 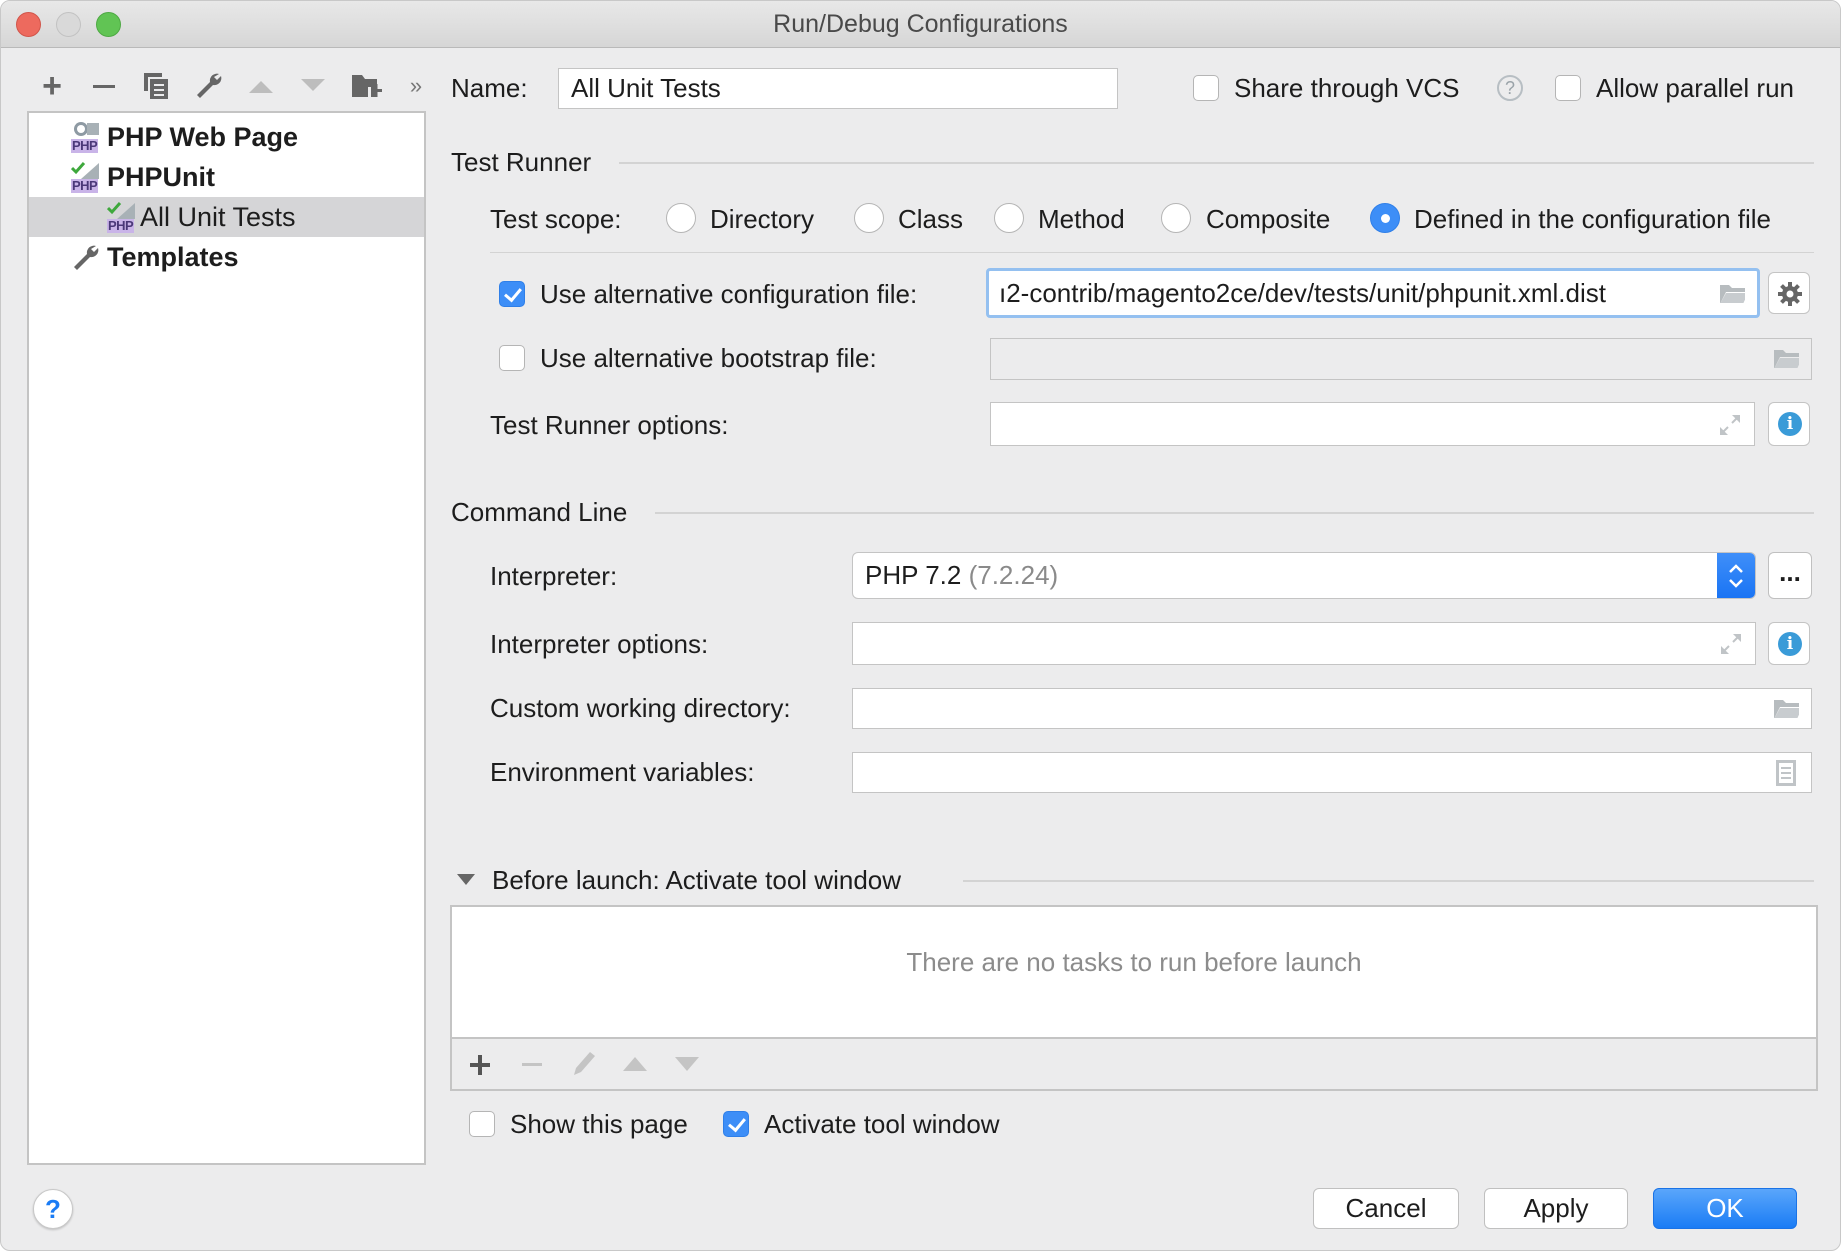 I want to click on alt-bootstrap-input, so click(x=1401, y=359).